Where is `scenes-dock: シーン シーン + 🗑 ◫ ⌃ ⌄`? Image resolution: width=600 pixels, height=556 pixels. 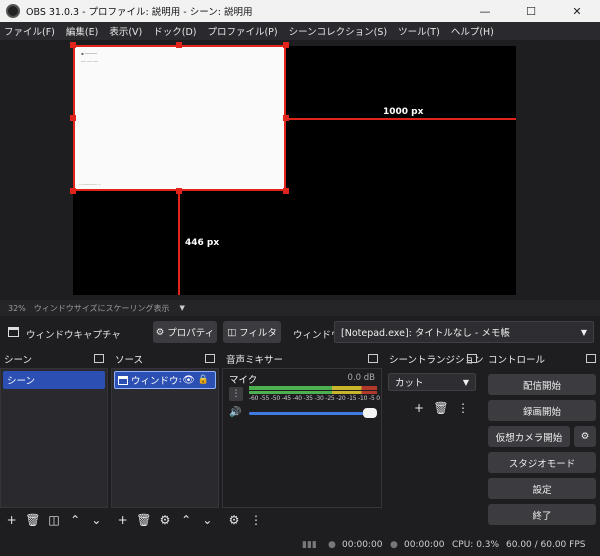 scenes-dock: シーン シーン + 🗑 ◫ ⌃ ⌄ is located at coordinates (54, 441).